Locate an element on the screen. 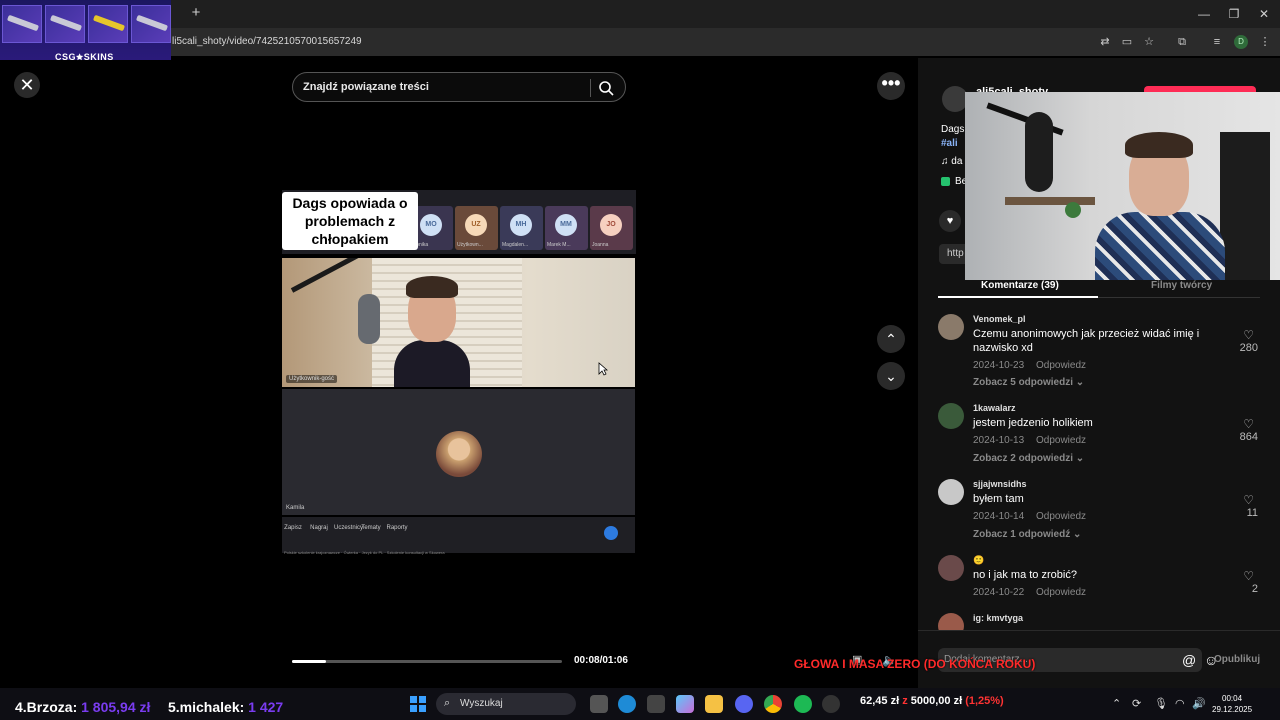 This screenshot has width=1280, height=720. leaderboard-entry-5: 5.michalek: 1 427 is located at coordinates (226, 707).